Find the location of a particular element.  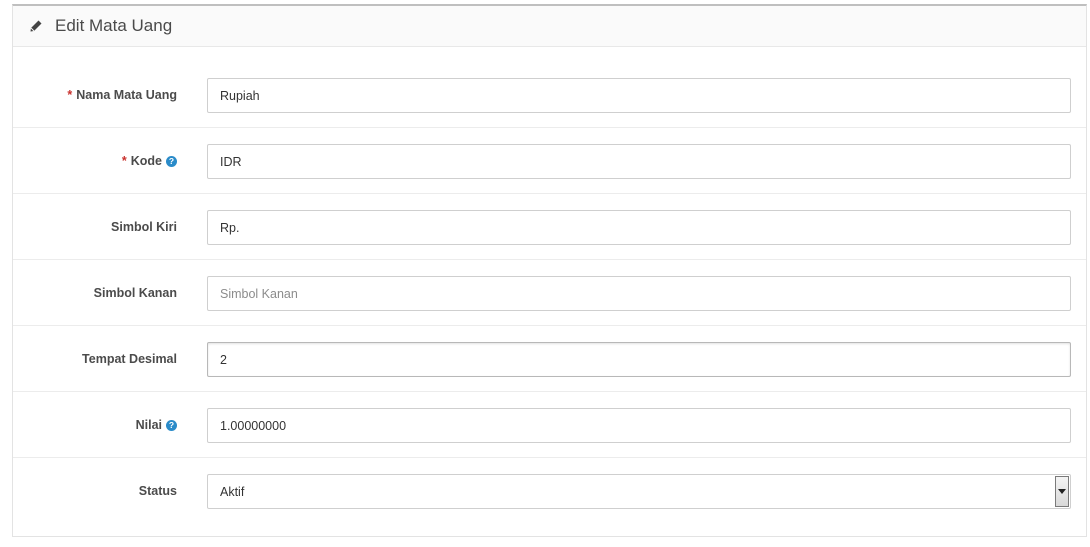

code-label: * Kode ? is located at coordinates (149, 161).